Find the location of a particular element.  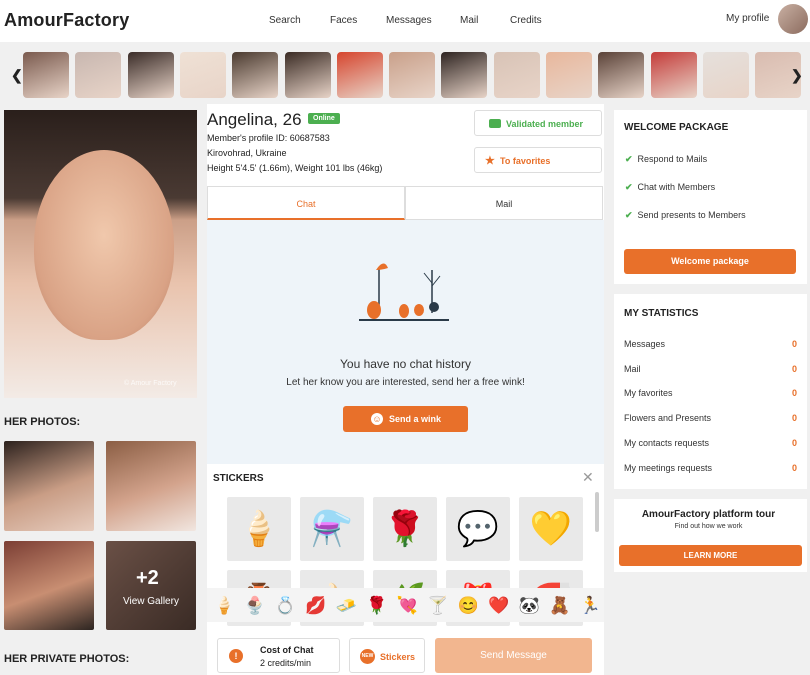

chat-cost-box: ! Cost of Chat 2 credits/min is located at coordinates (278, 655).